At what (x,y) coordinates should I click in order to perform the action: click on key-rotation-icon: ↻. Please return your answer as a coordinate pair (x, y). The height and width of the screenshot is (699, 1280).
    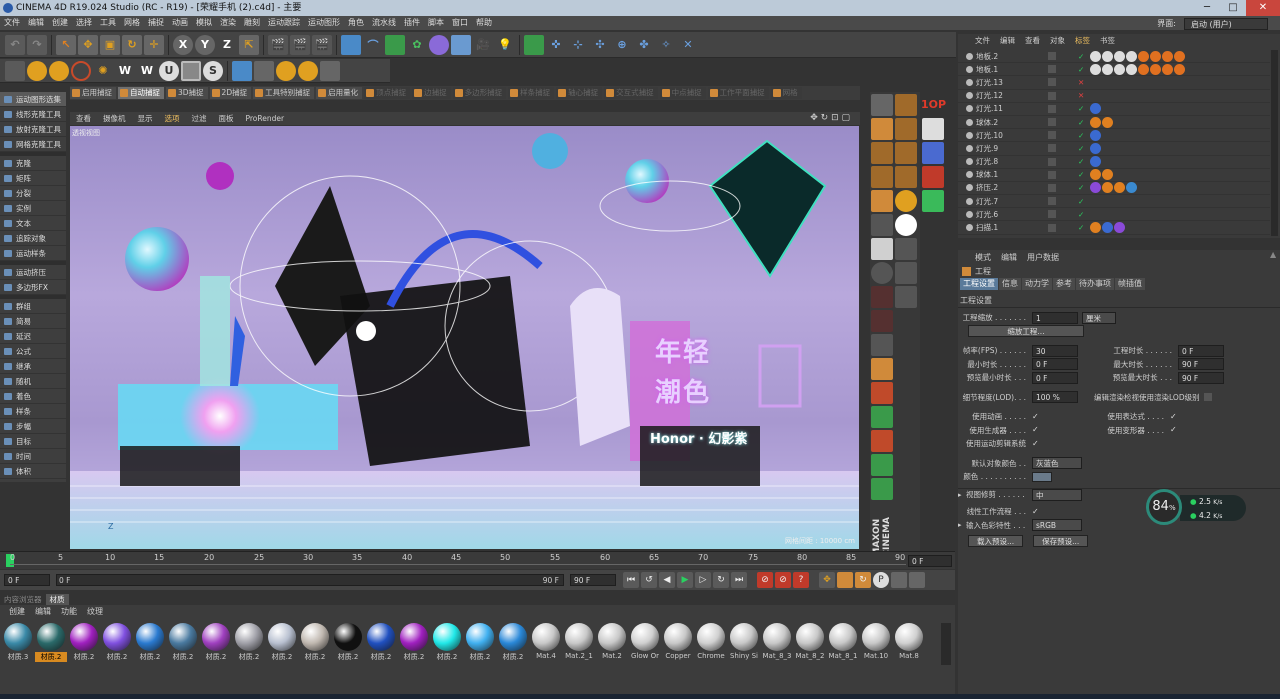
    Looking at the image, I should click on (863, 580).